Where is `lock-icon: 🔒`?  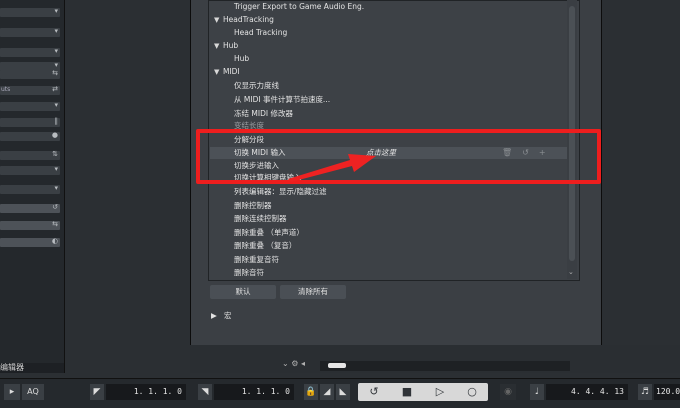
lock-icon: 🔒 is located at coordinates (311, 392).